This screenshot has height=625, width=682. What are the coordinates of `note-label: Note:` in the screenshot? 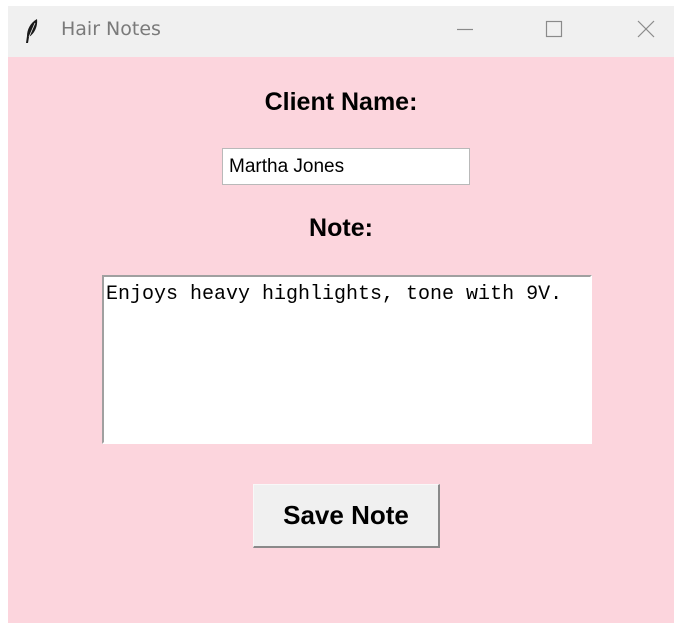 It's located at (341, 228).